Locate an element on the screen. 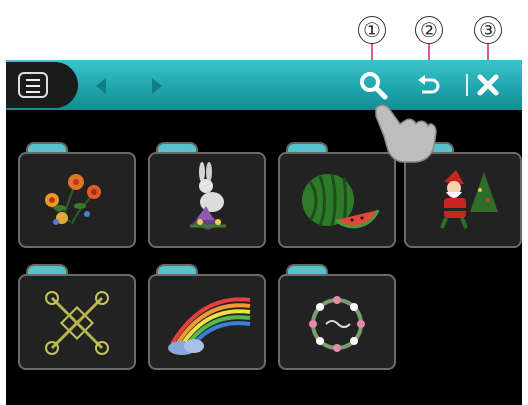 Image resolution: width=528 pixels, height=405 pixels. folder-rabbit is located at coordinates (207, 196).